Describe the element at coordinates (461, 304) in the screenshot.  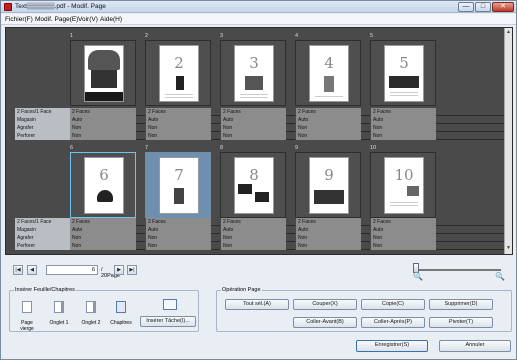
I see `delete-button: Supprimer(D)` at that location.